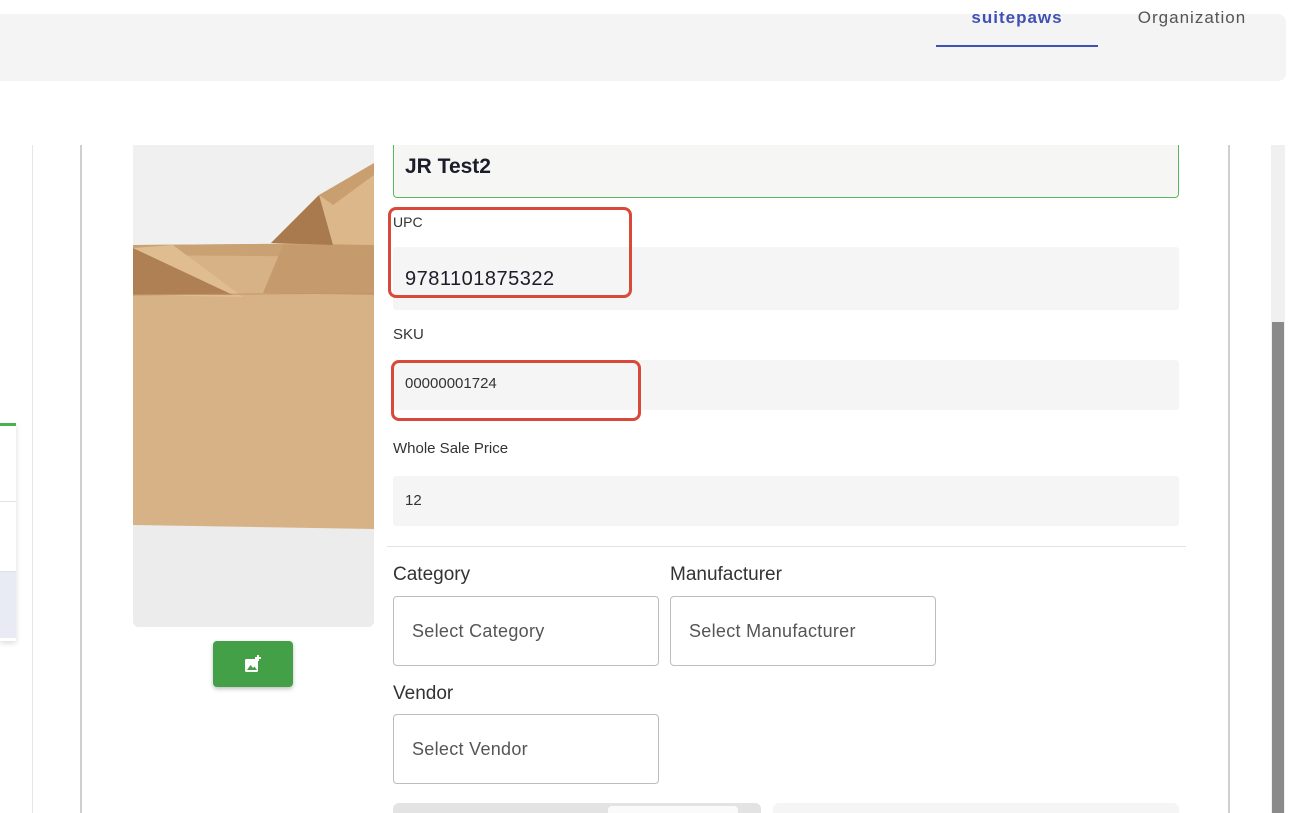 This screenshot has width=1293, height=813. What do you see at coordinates (423, 693) in the screenshot?
I see `vendor-label: Vendor` at bounding box center [423, 693].